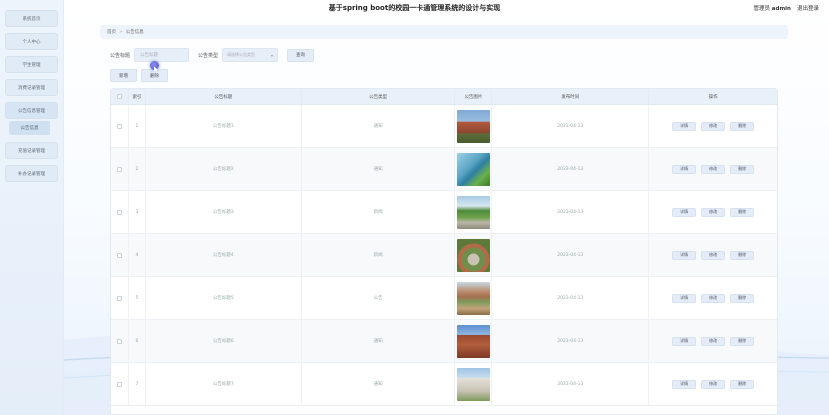 The width and height of the screenshot is (829, 415). What do you see at coordinates (224, 384) in the screenshot?
I see `row-title: 公告标题7` at bounding box center [224, 384].